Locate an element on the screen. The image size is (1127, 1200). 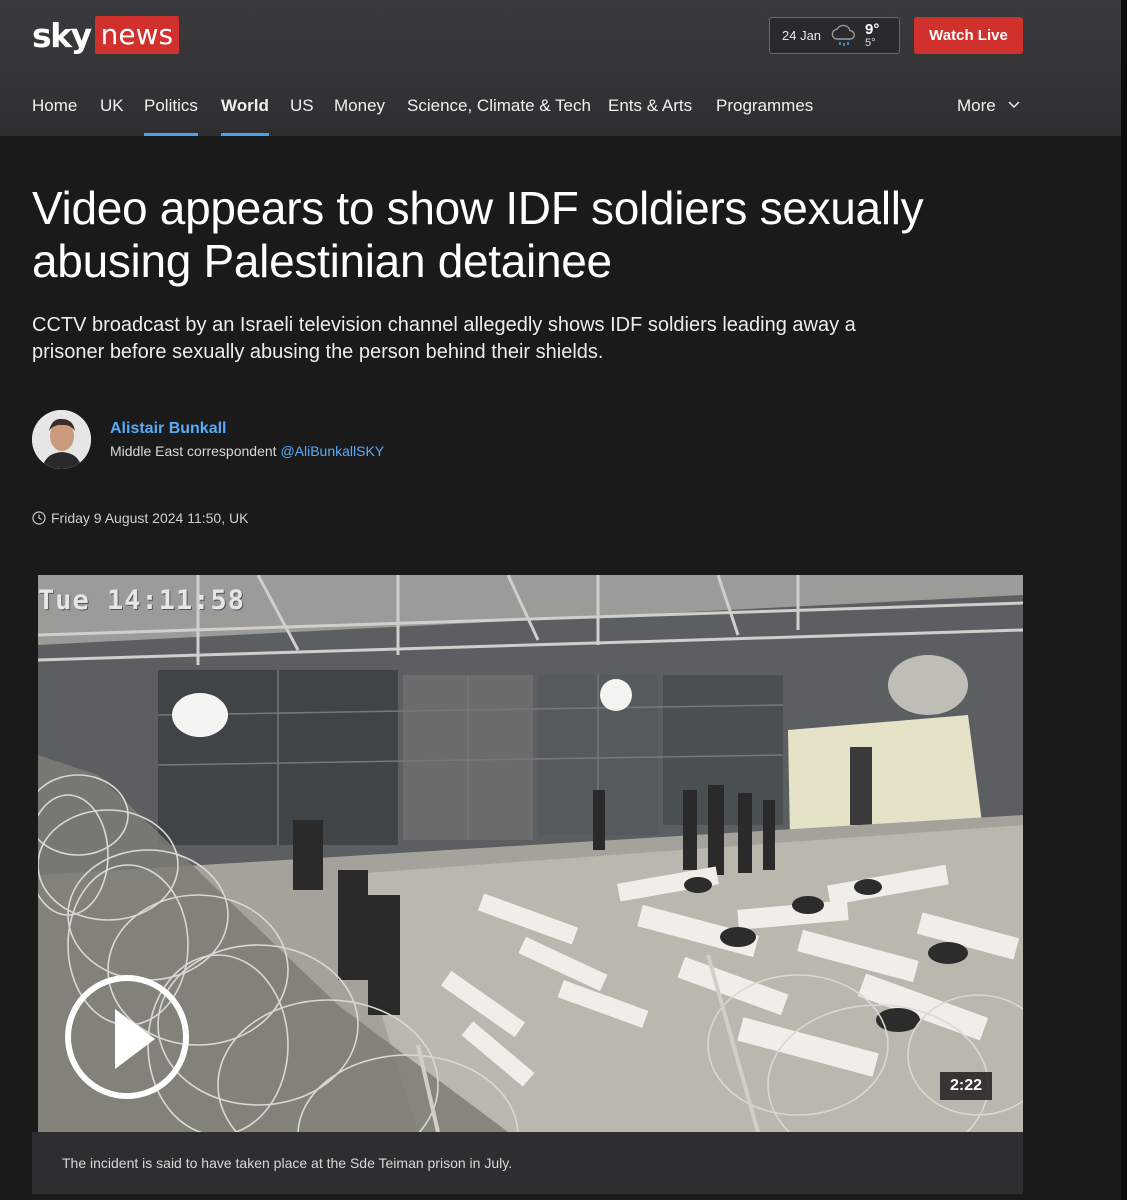
author-role-line: Middle East correspondent @AliBunkallSKY is located at coordinates (247, 451).